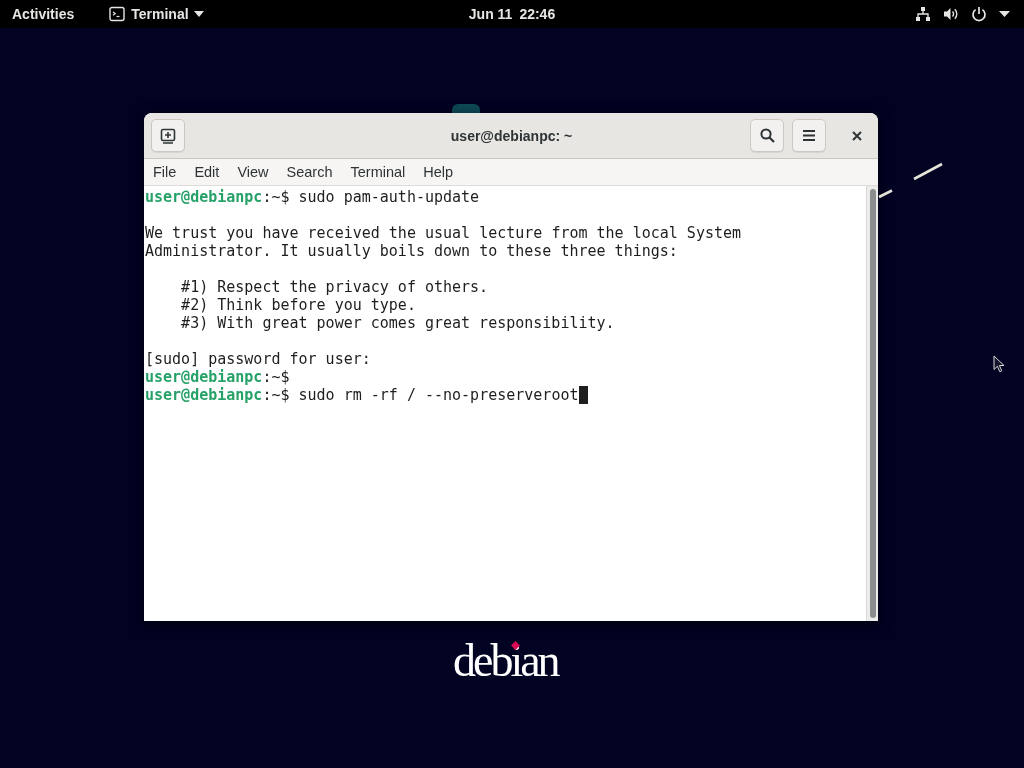 The width and height of the screenshot is (1024, 768). Describe the element at coordinates (951, 14) in the screenshot. I see `volume-icon` at that location.